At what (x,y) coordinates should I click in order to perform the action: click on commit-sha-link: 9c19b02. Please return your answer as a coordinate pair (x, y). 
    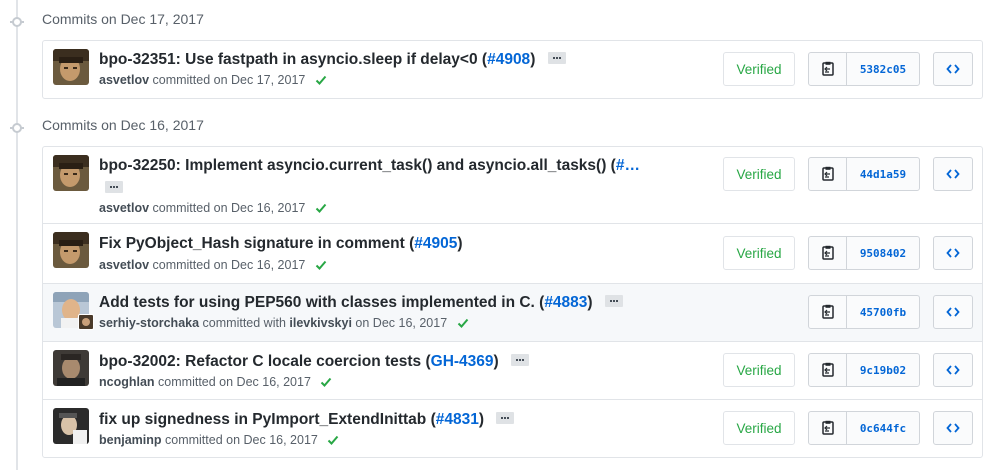
    Looking at the image, I should click on (883, 370).